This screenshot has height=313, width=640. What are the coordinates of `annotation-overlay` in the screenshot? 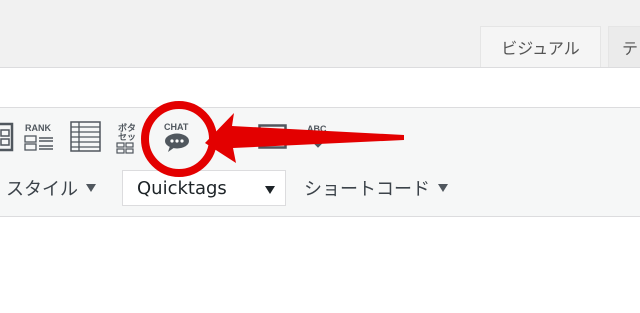 It's located at (272, 139).